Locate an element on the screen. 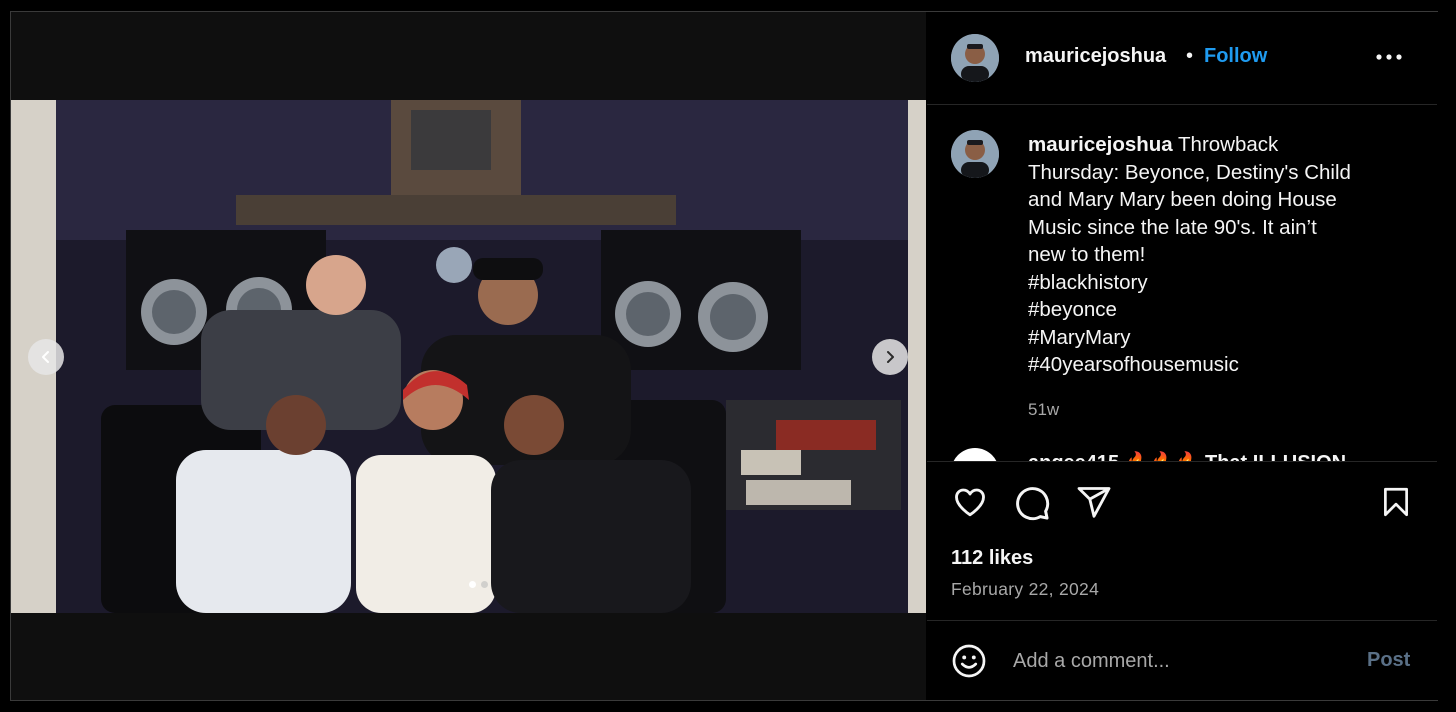  emoji-icon is located at coordinates (969, 661).